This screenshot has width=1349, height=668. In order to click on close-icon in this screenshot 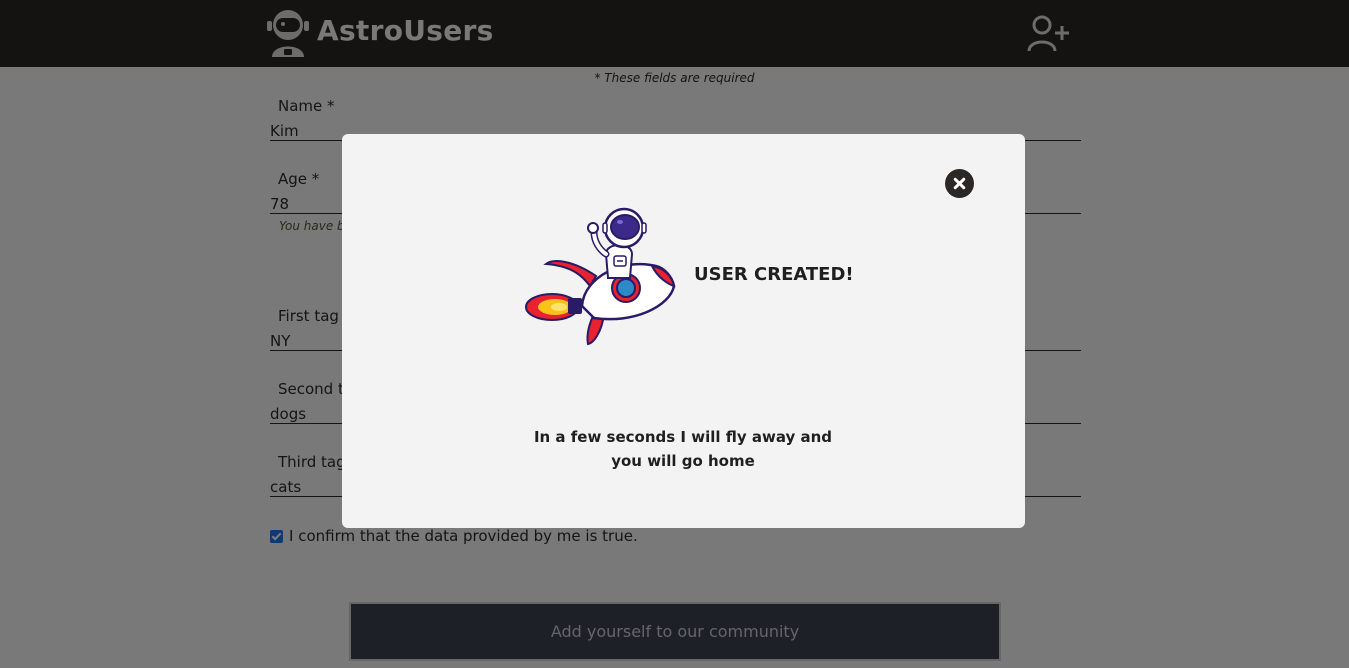, I will do `click(959, 183)`.